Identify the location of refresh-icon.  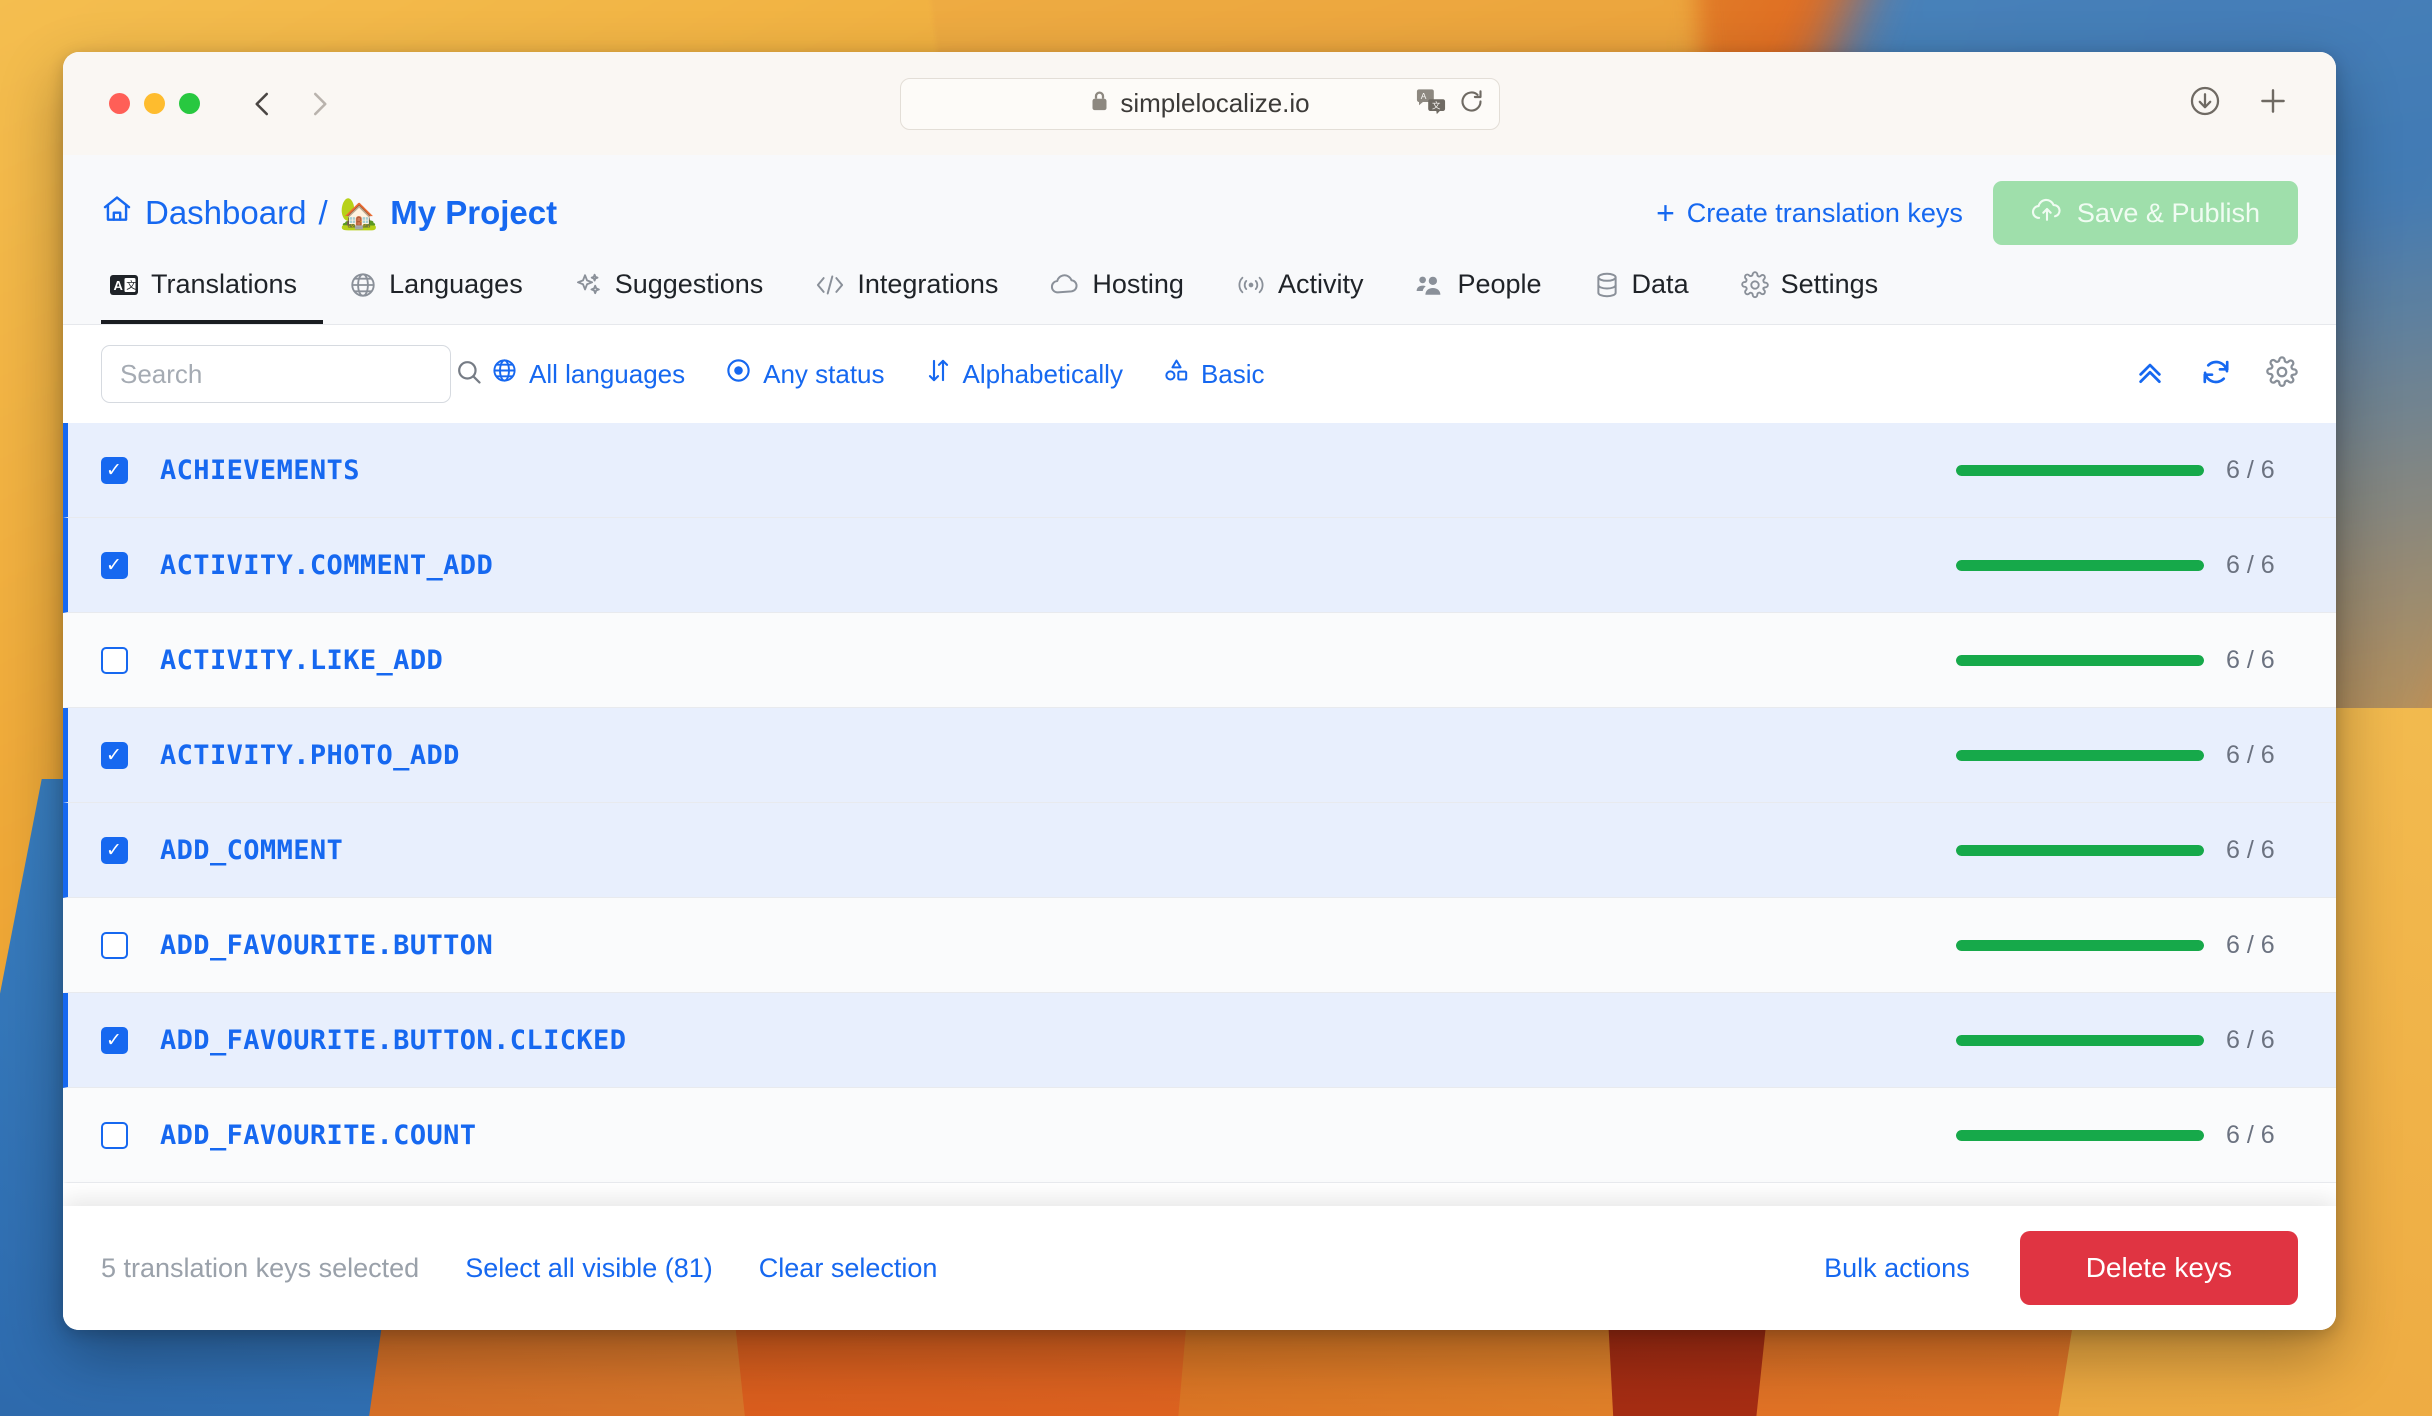
(2216, 374).